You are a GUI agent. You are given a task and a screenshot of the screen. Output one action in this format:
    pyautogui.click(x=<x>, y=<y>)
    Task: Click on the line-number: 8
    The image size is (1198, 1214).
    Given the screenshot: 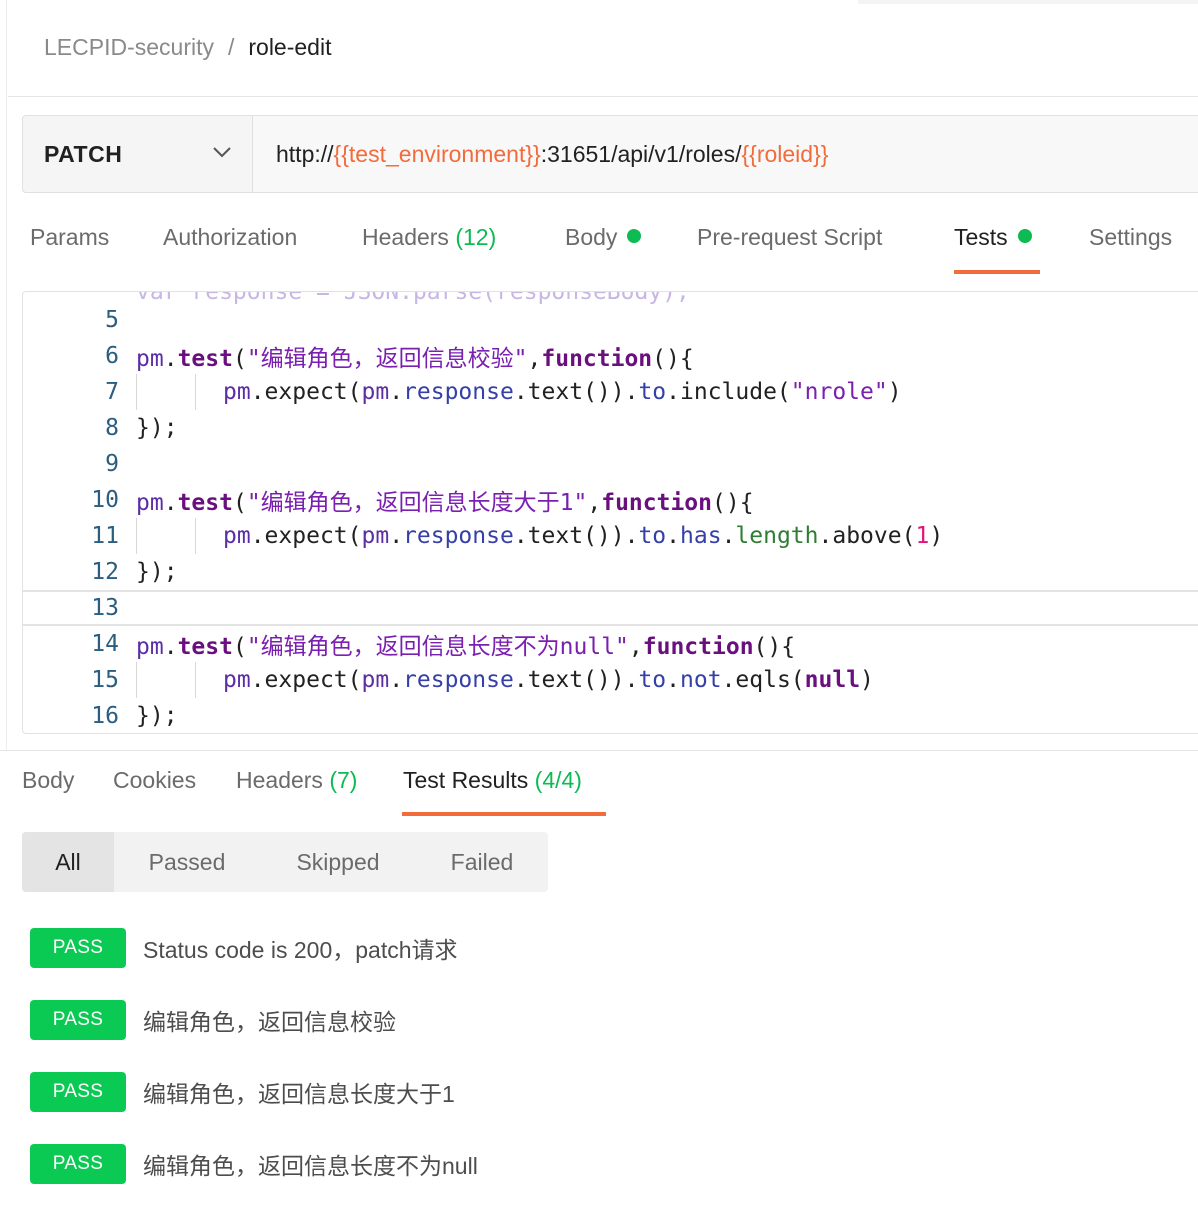 What is the action you would take?
    pyautogui.click(x=112, y=428)
    